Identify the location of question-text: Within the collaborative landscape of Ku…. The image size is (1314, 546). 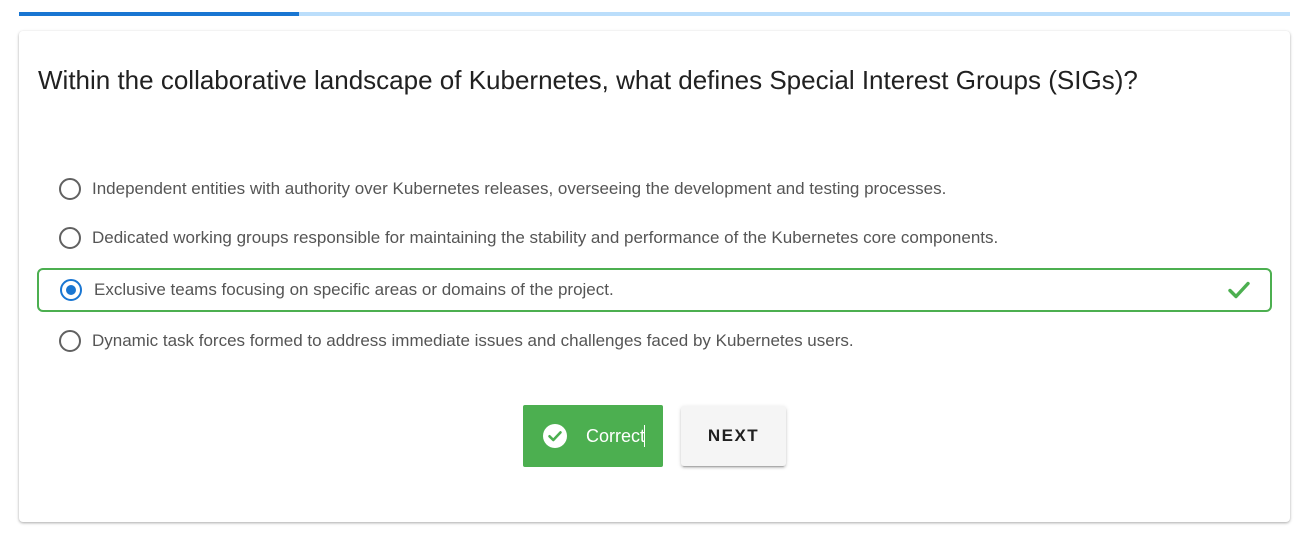
(588, 80).